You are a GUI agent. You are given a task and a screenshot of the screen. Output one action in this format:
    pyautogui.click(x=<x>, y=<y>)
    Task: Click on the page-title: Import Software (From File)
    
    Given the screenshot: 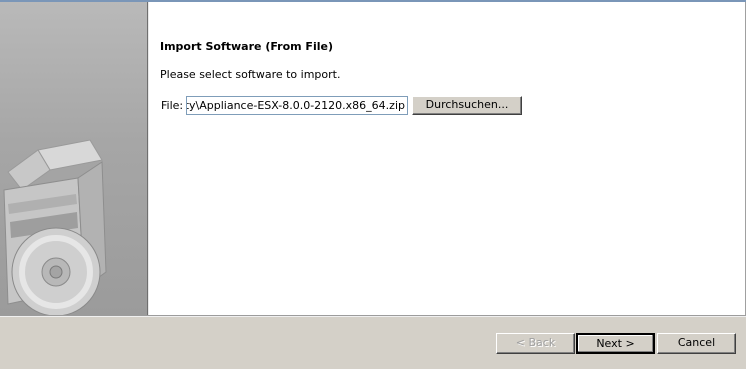 What is the action you would take?
    pyautogui.click(x=246, y=46)
    